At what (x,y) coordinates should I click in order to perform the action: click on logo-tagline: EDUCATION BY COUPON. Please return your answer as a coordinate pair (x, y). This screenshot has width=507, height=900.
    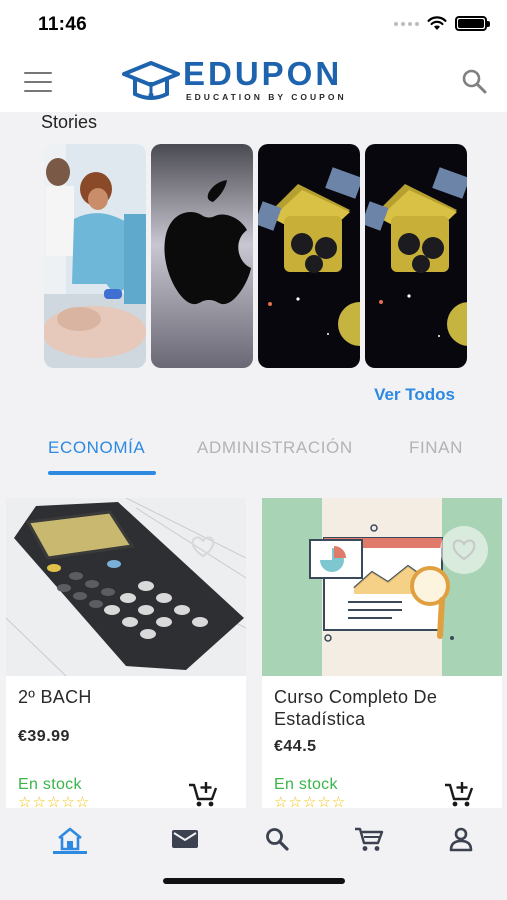
    Looking at the image, I should click on (266, 97).